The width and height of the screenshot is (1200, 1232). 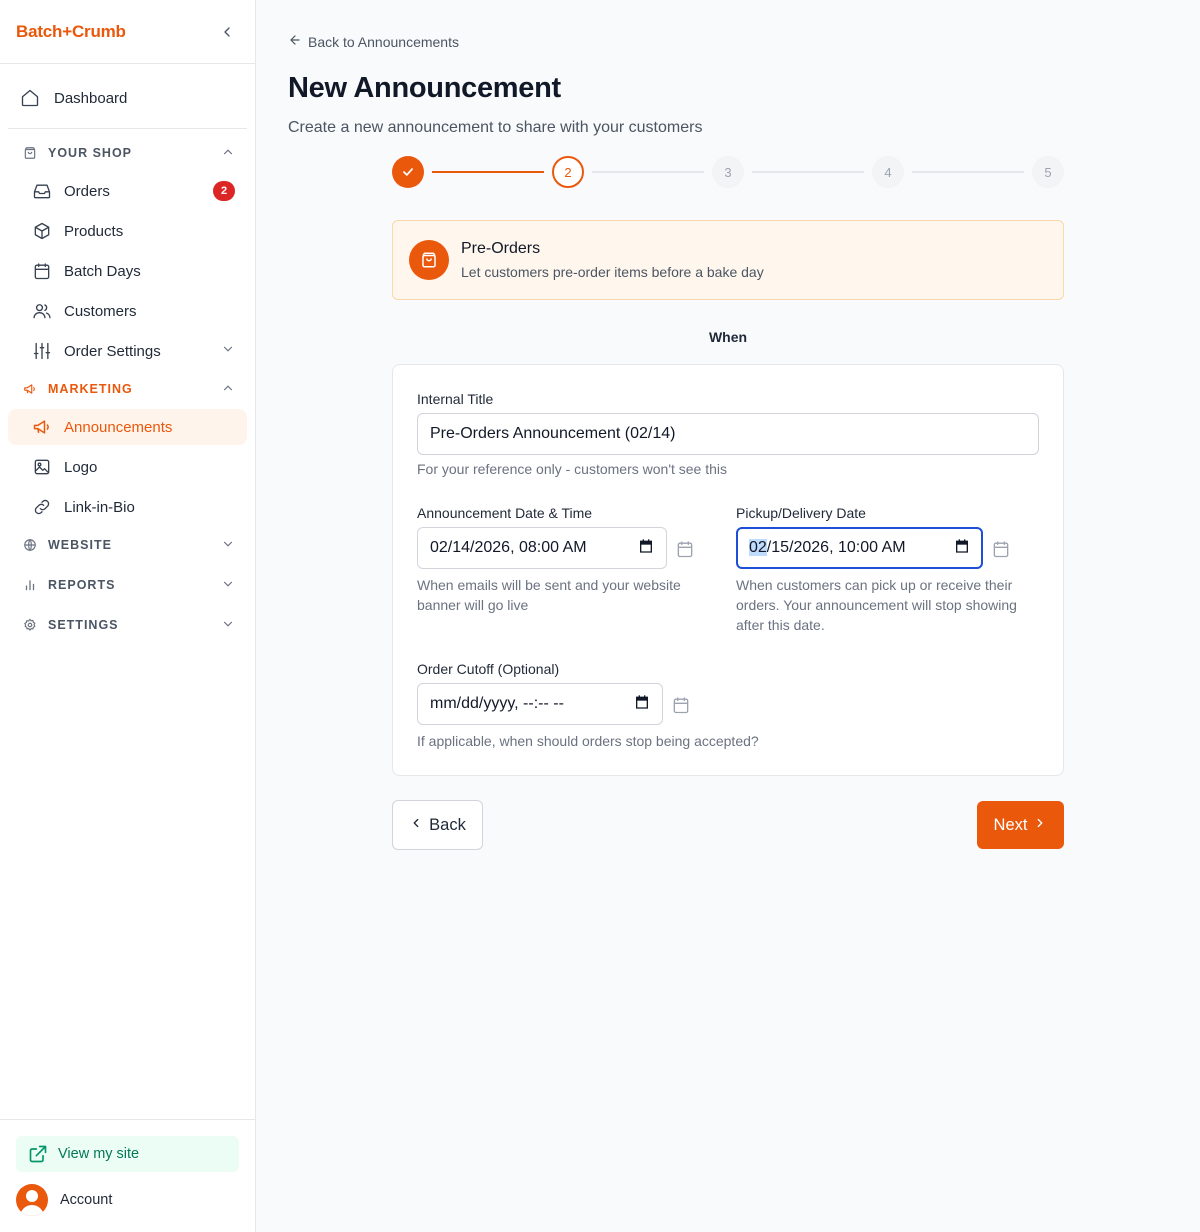 What do you see at coordinates (553, 433) in the screenshot?
I see `internal-title-value: Pre-Orders Announcement (02/14)` at bounding box center [553, 433].